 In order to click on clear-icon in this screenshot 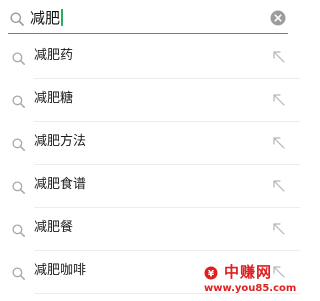, I will do `click(278, 18)`.